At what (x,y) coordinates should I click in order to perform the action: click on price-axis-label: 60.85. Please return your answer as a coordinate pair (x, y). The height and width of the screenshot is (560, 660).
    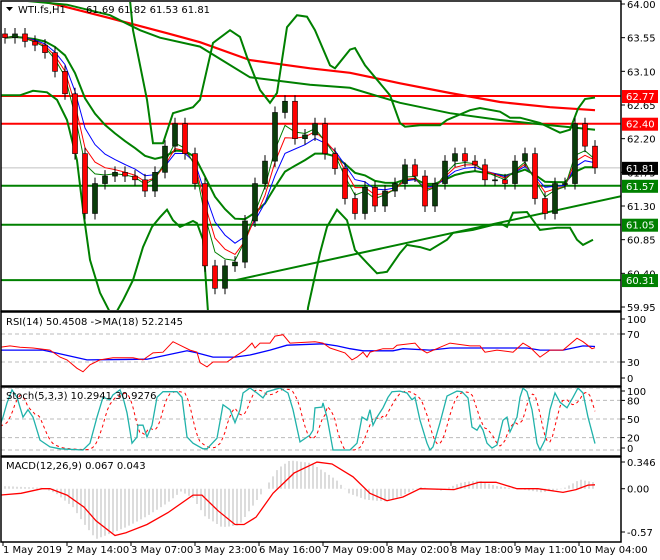
    Looking at the image, I should click on (641, 241).